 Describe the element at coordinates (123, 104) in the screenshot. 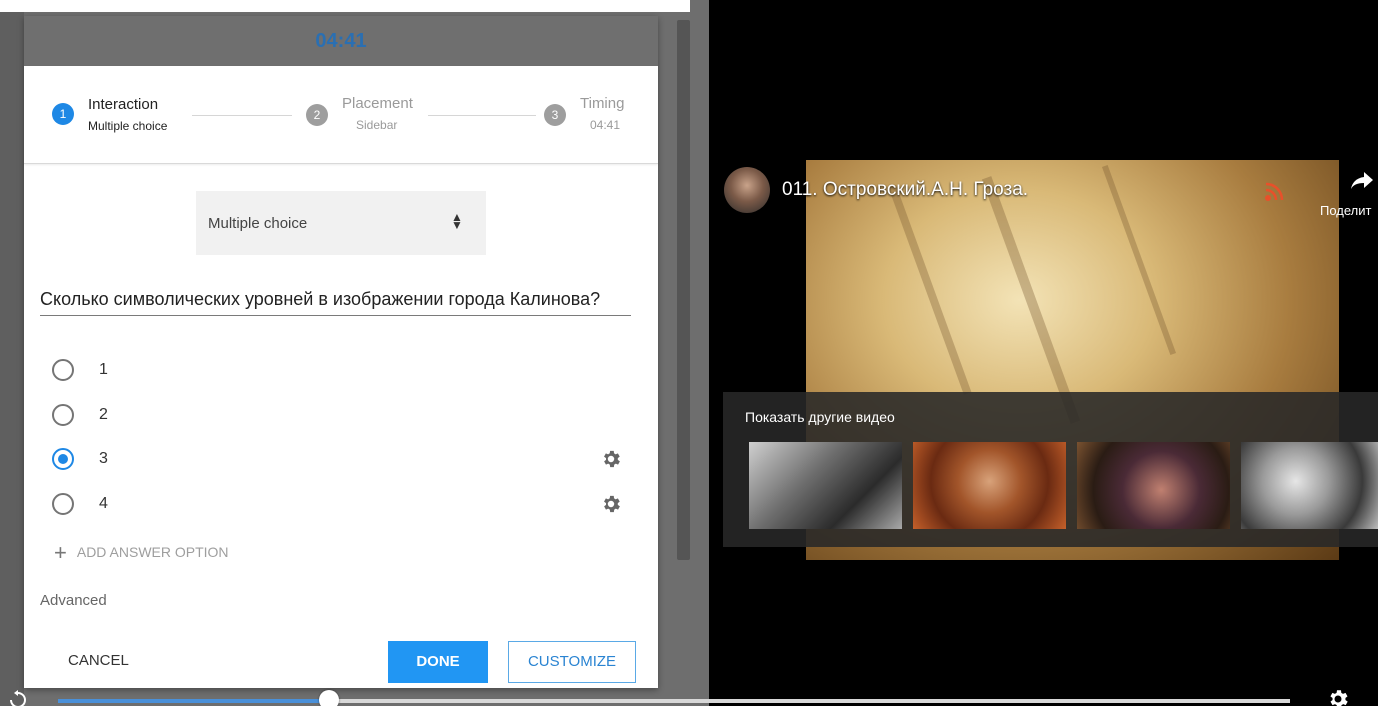

I see `step-1-title: Interaction` at that location.